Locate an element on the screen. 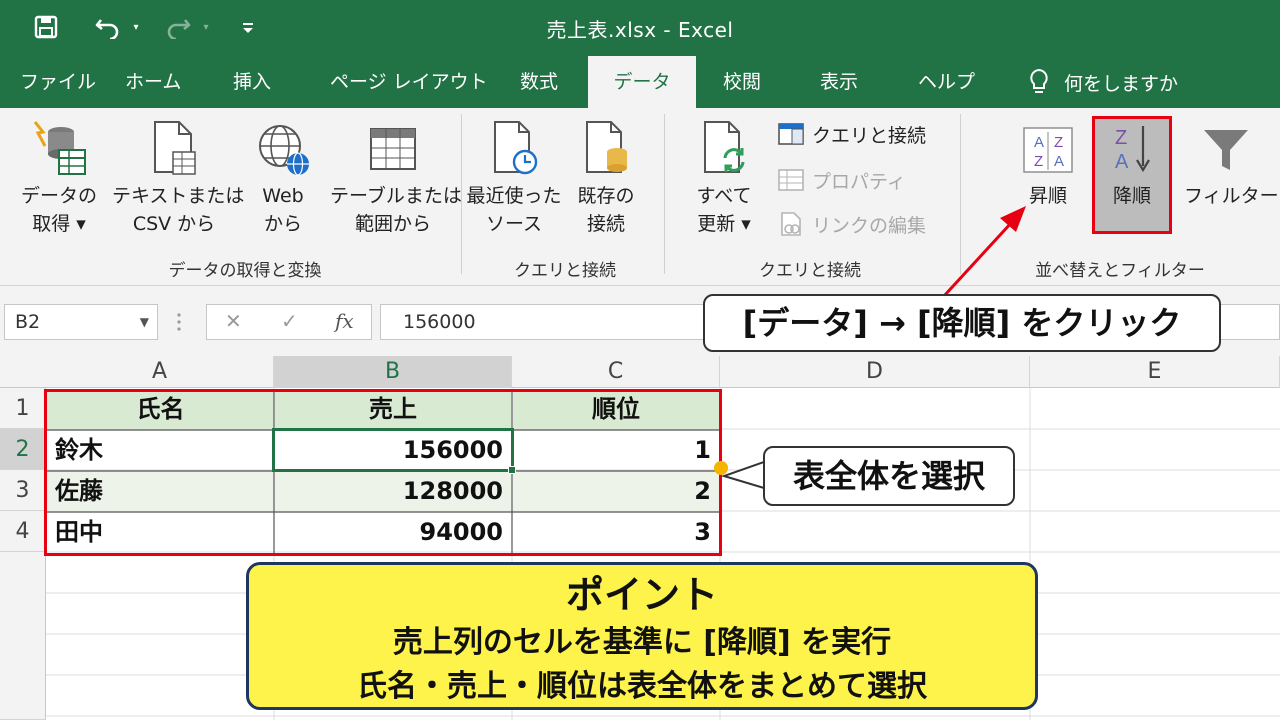 The width and height of the screenshot is (1280, 720). sort-descending-icon: Z A is located at coordinates (1132, 149).